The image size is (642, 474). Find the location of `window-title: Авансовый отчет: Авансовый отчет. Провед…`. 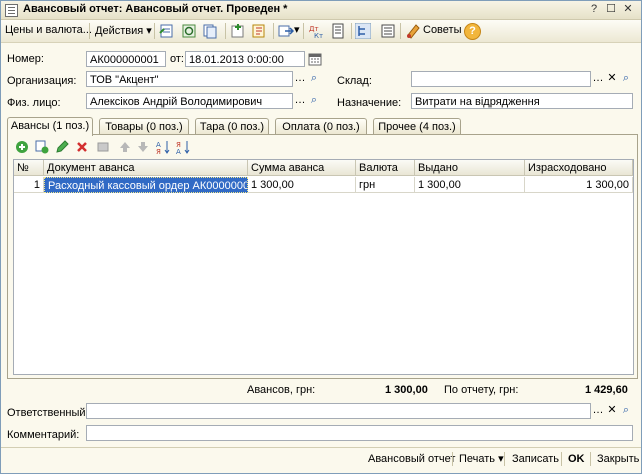

window-title: Авансовый отчет: Авансовый отчет. Провед… is located at coordinates (155, 9).